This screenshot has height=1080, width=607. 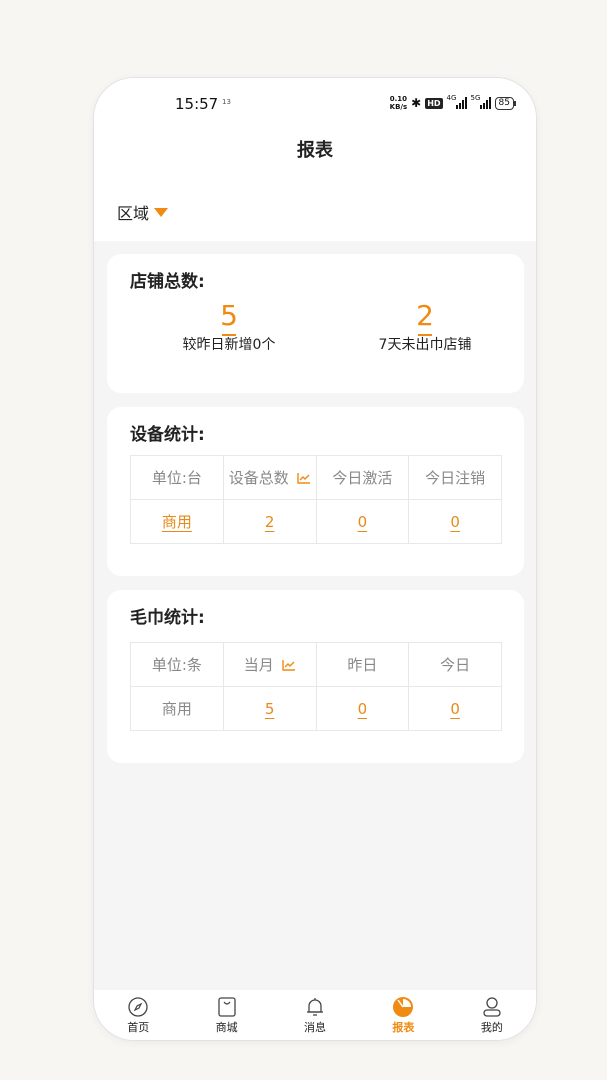 I want to click on towel-card-title: 毛巾统计:, so click(x=167, y=618).